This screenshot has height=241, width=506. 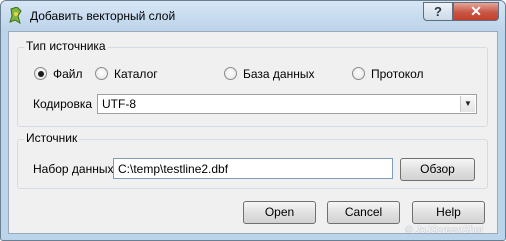 I want to click on dataset-label: Набор данных, so click(x=73, y=169).